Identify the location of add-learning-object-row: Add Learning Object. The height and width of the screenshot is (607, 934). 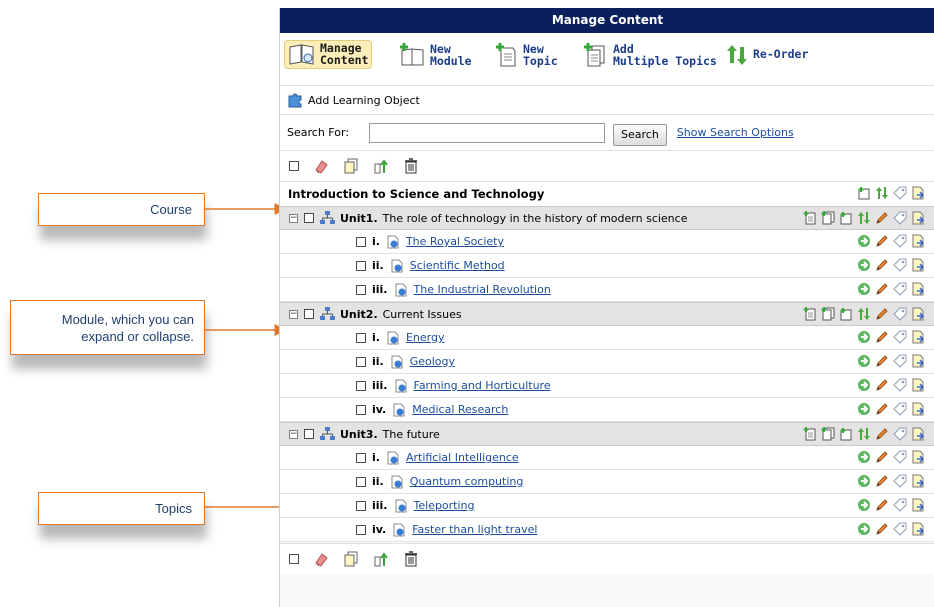
(607, 100).